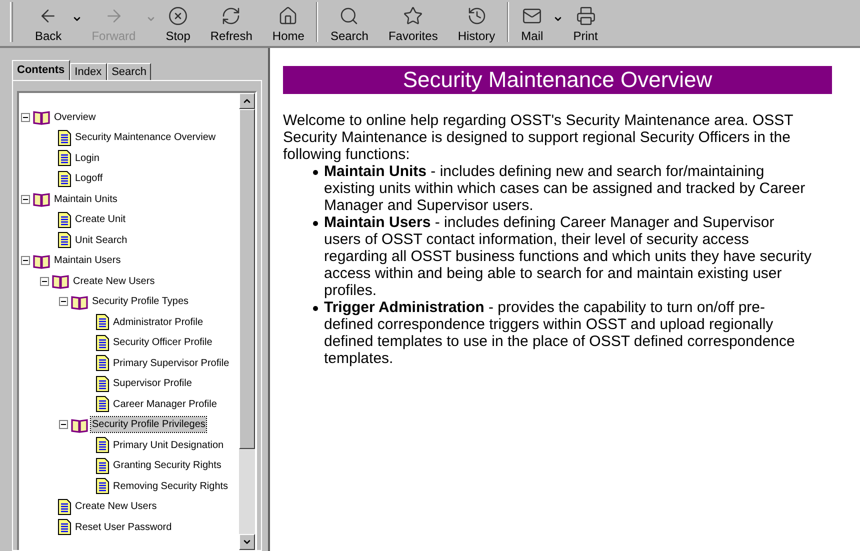 This screenshot has height=551, width=860. Describe the element at coordinates (288, 16) in the screenshot. I see `home-icon` at that location.